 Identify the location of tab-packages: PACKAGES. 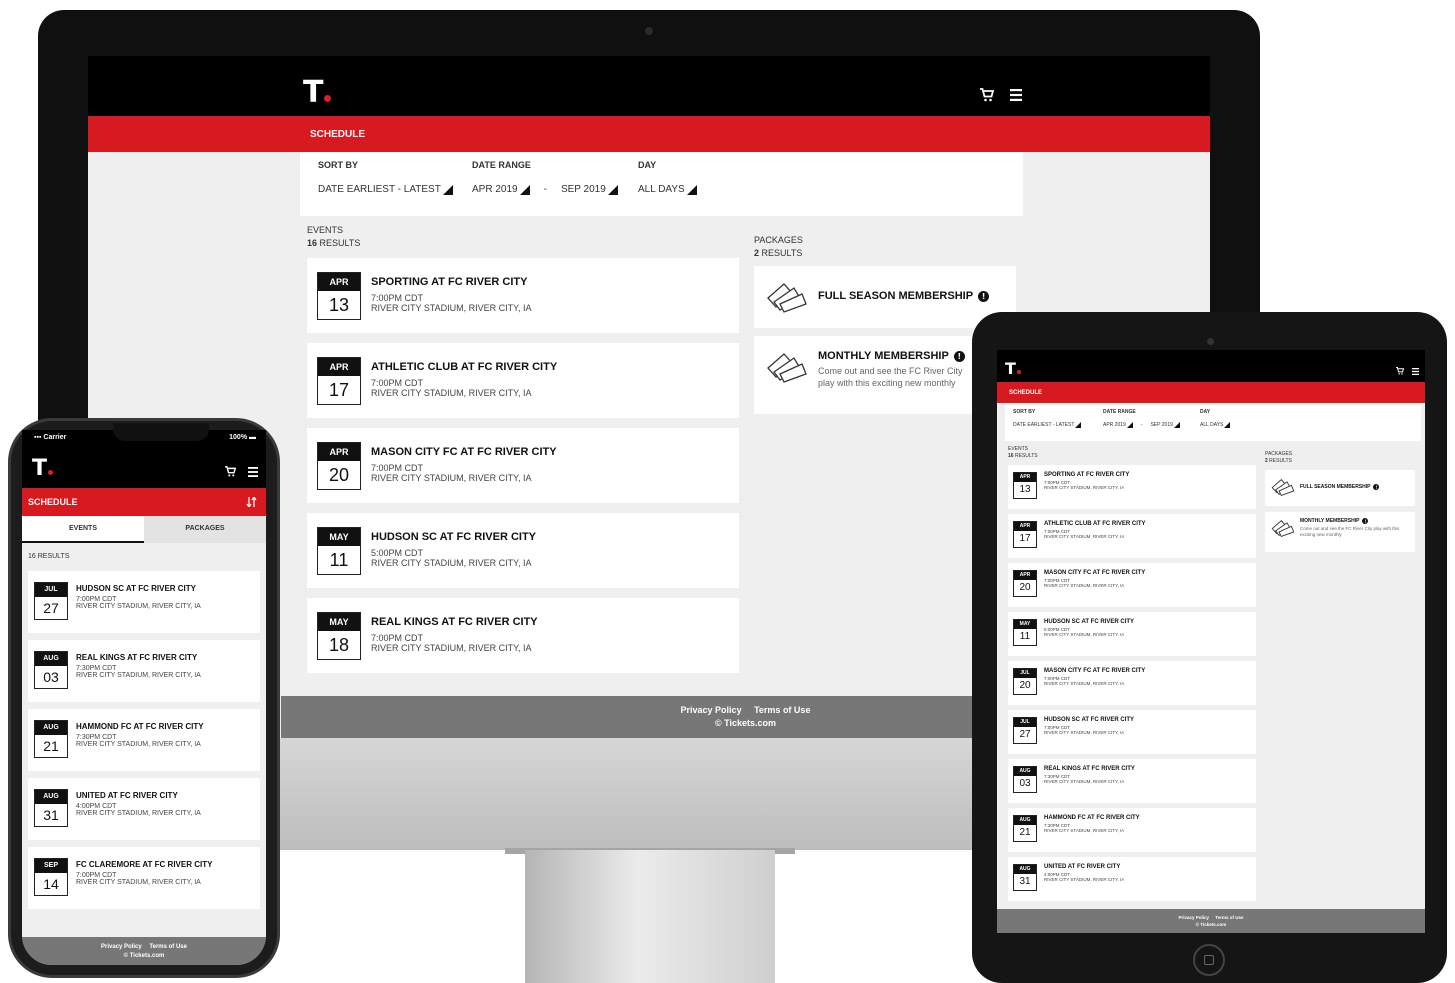
(205, 529).